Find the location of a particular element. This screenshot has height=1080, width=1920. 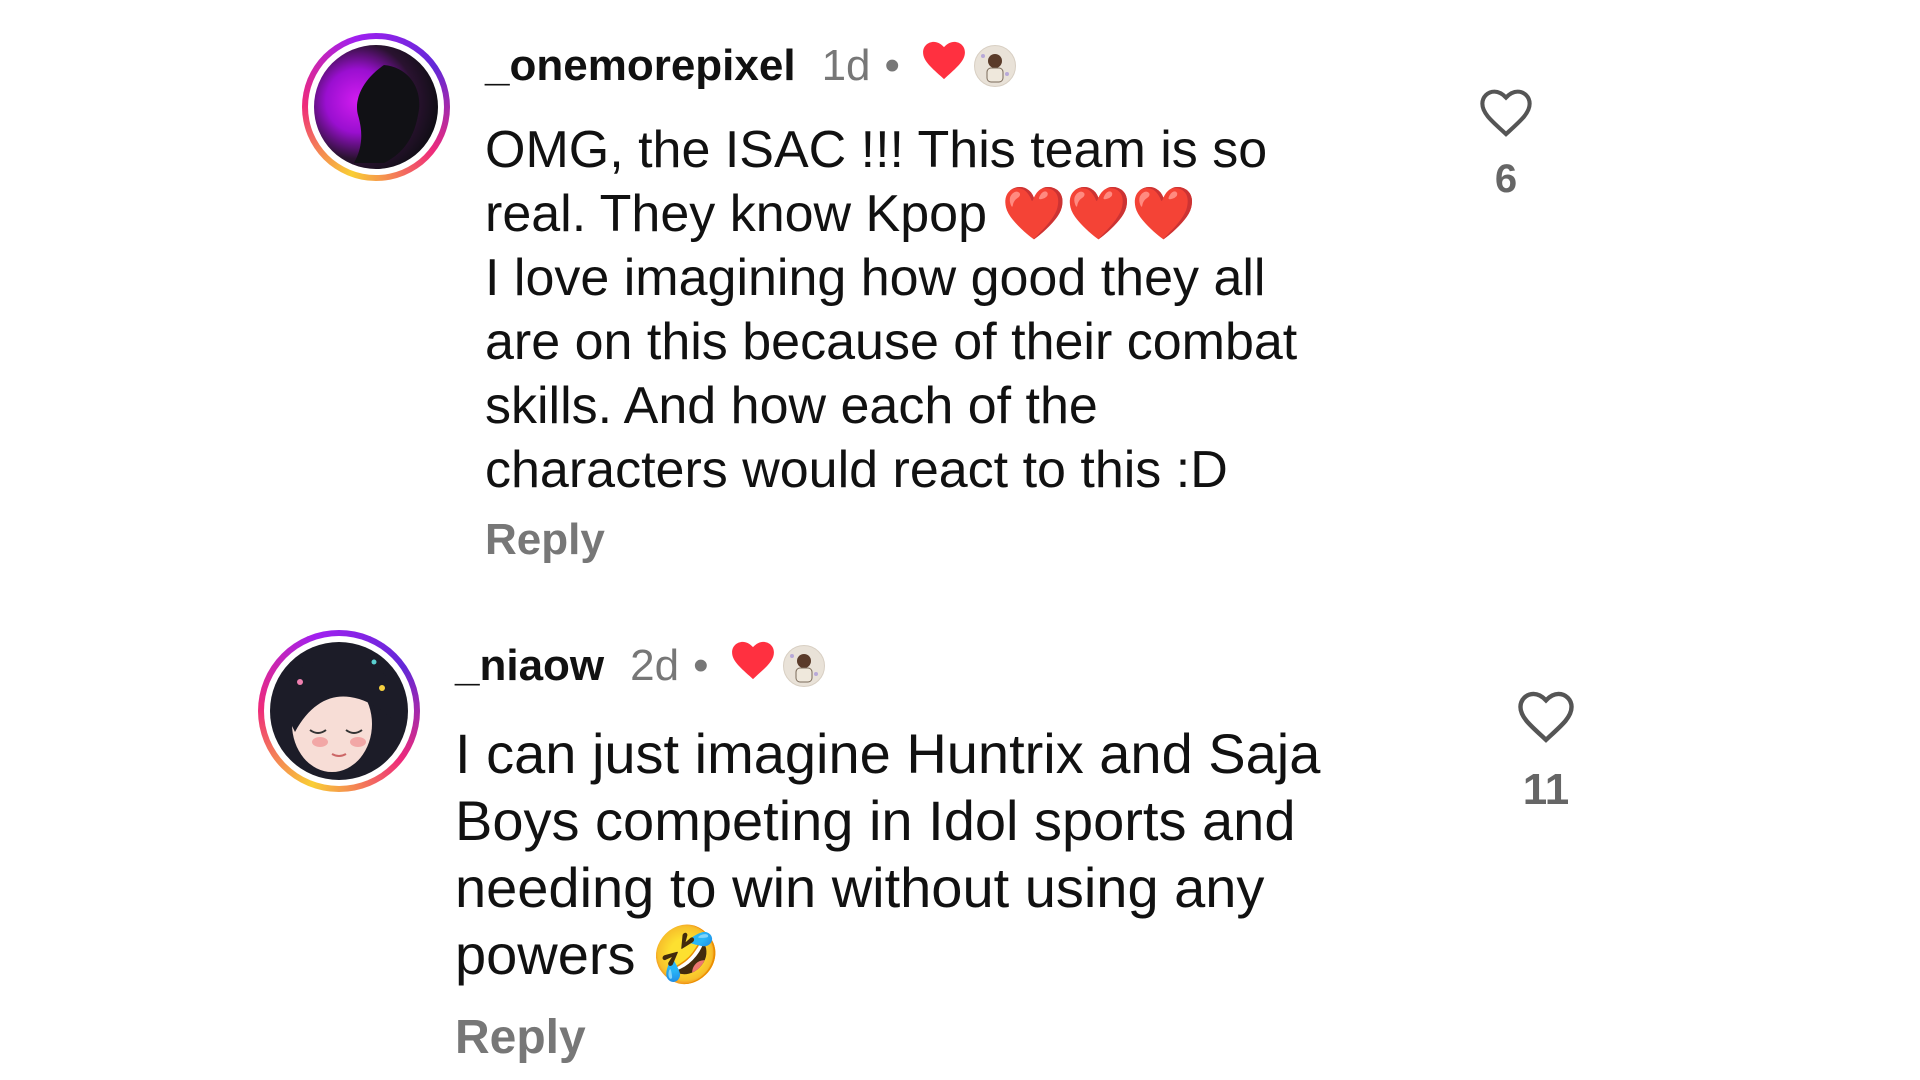

comment-username: _niaow is located at coordinates (529, 666).